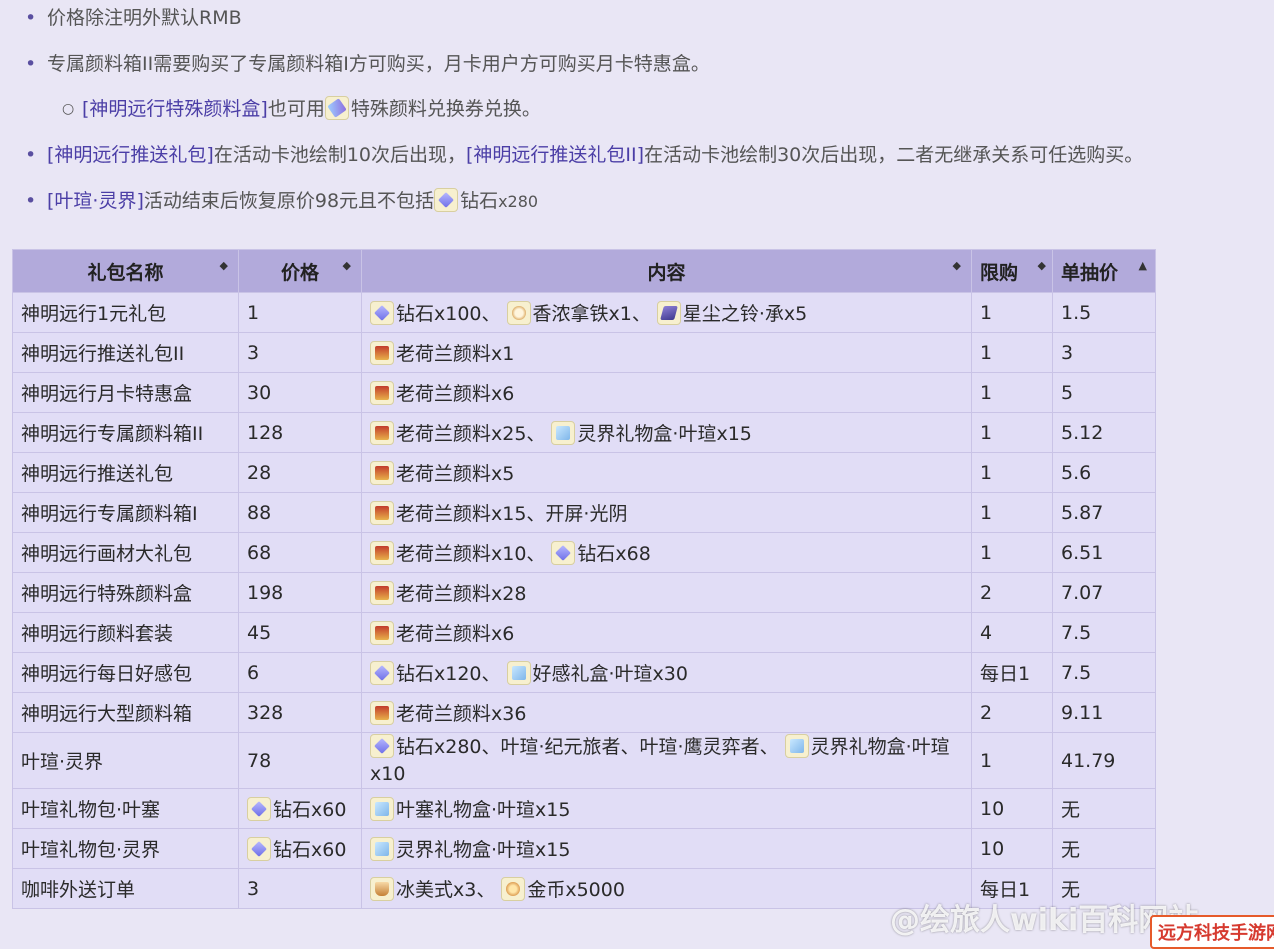 The image size is (1274, 949). Describe the element at coordinates (555, 155) in the screenshot. I see `gift-pack-link: [神明远行推送礼包II]` at that location.